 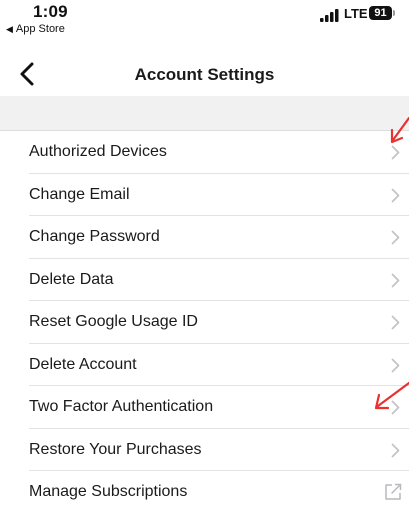 I want to click on cellular-signal-icon, so click(x=329, y=15).